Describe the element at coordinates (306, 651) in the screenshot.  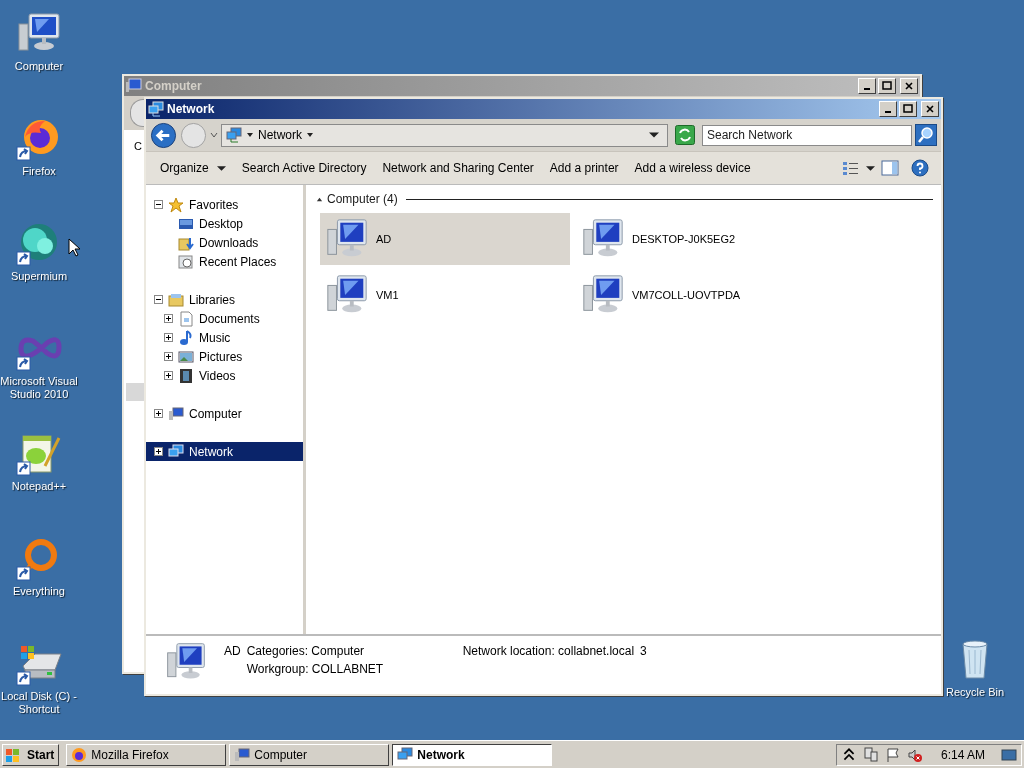
I see `detail-text: Categories: Computer` at that location.